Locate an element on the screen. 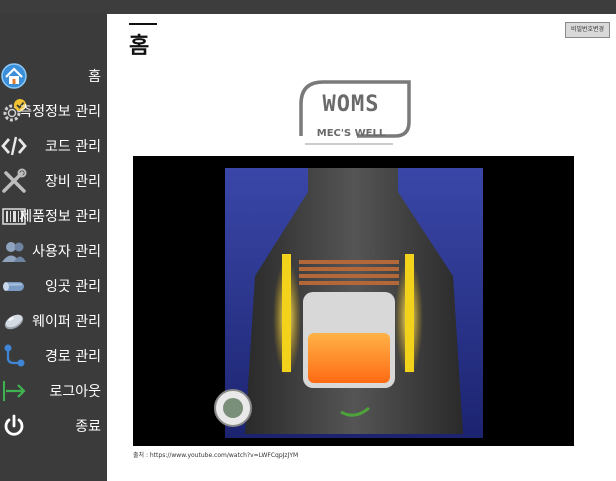 This screenshot has height=481, width=616. nav-item-logout: 로그아웃 is located at coordinates (53, 391).